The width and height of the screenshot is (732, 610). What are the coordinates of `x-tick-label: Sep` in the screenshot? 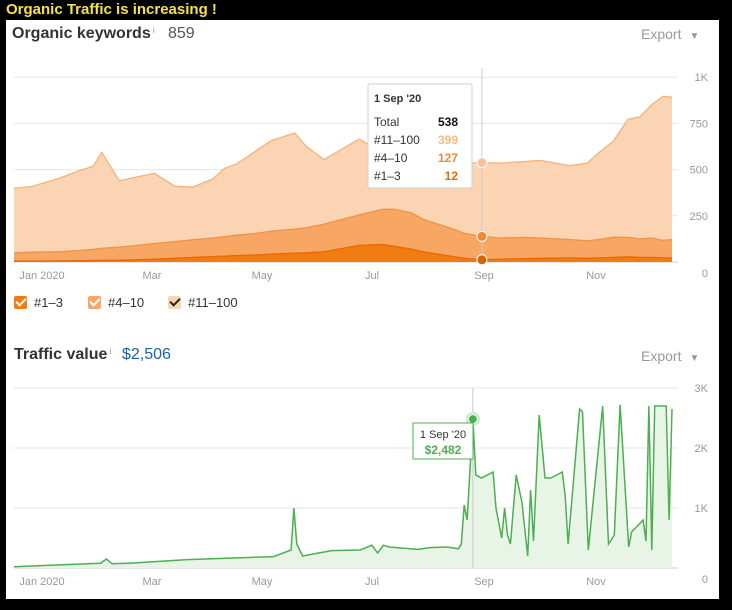 It's located at (484, 582).